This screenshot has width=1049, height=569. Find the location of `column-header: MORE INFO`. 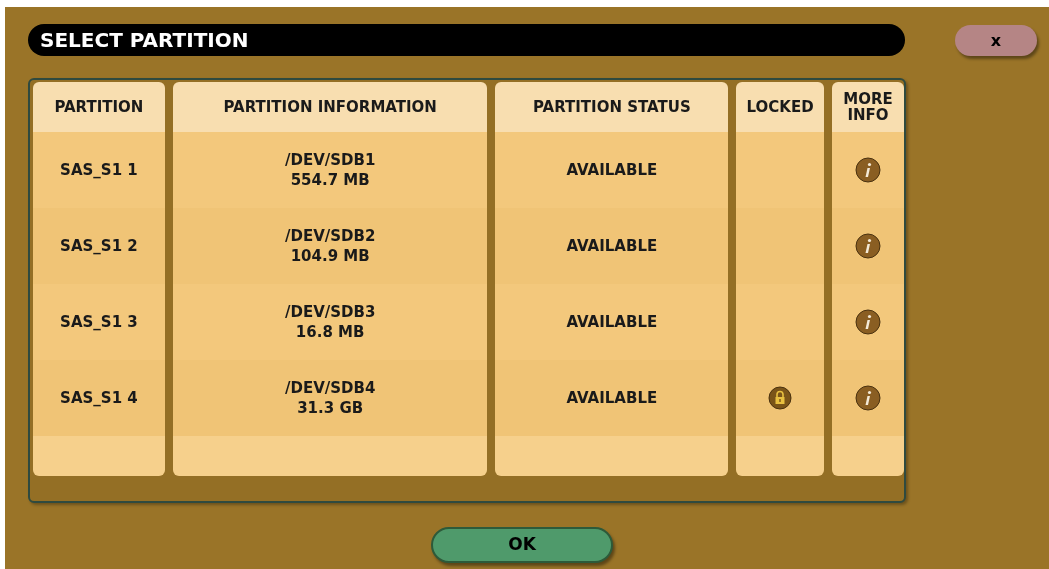

column-header: MORE INFO is located at coordinates (868, 107).